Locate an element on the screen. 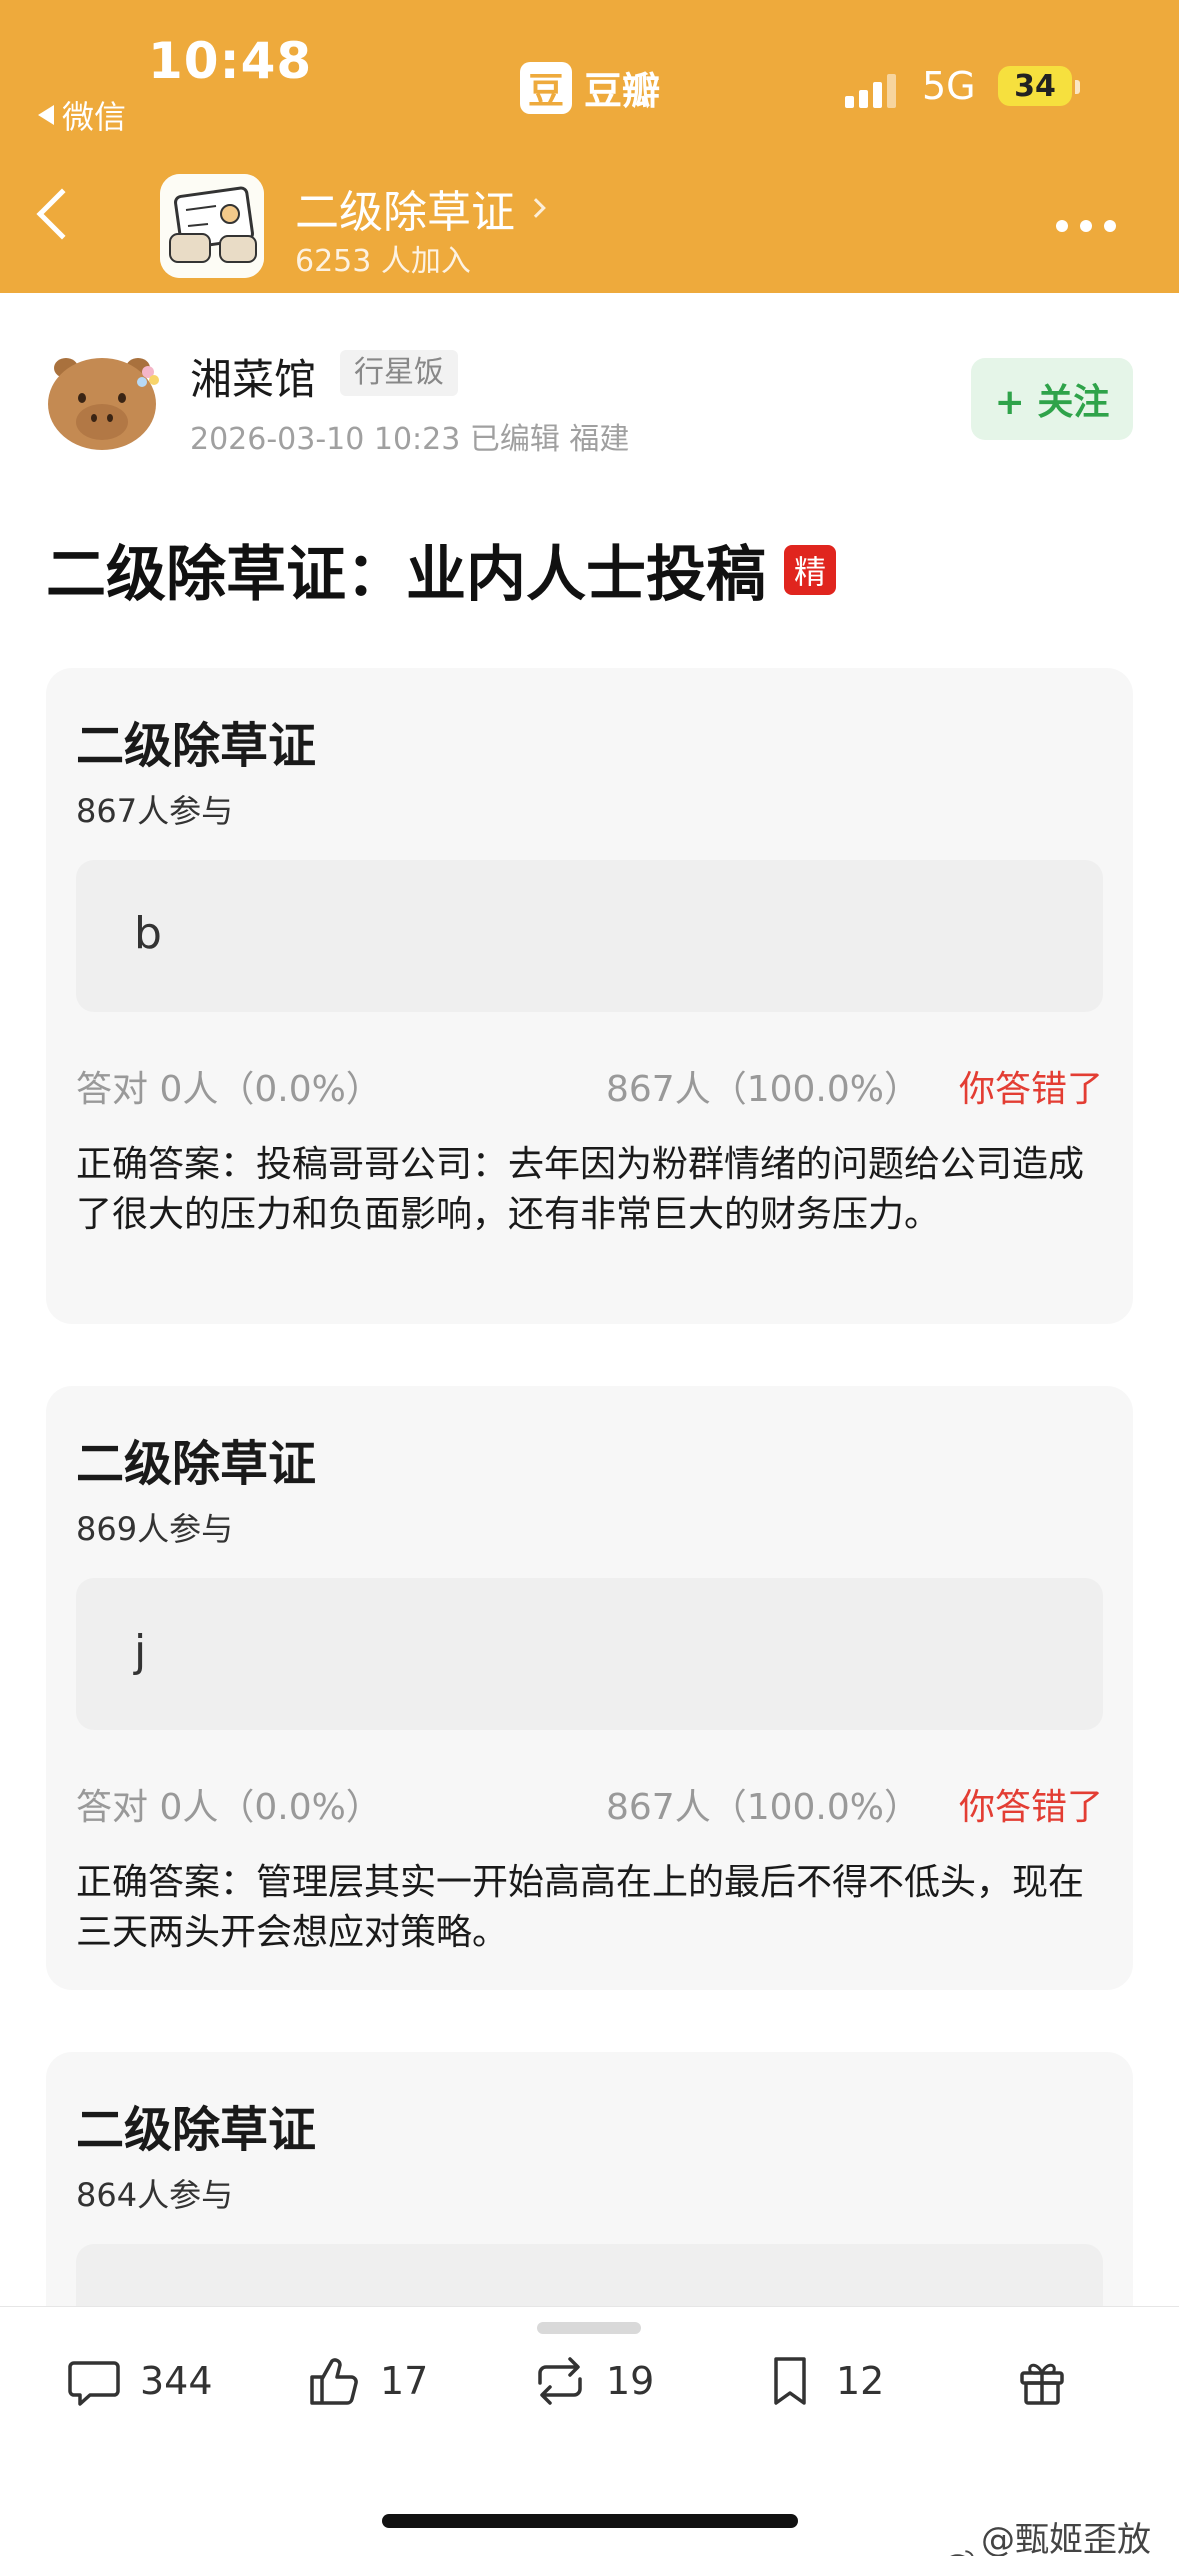 The image size is (1179, 2556). essence-badge: 精 is located at coordinates (810, 569).